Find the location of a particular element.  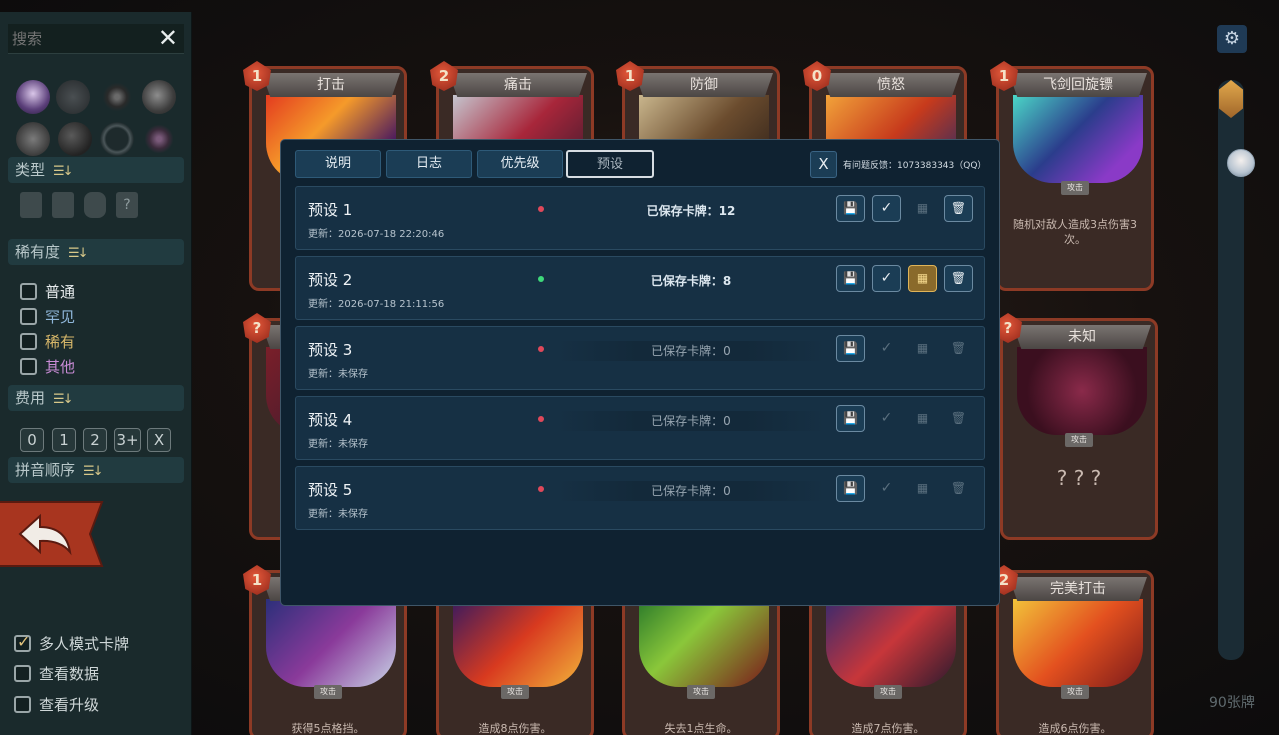

card-name: 痛击 is located at coordinates (518, 85).